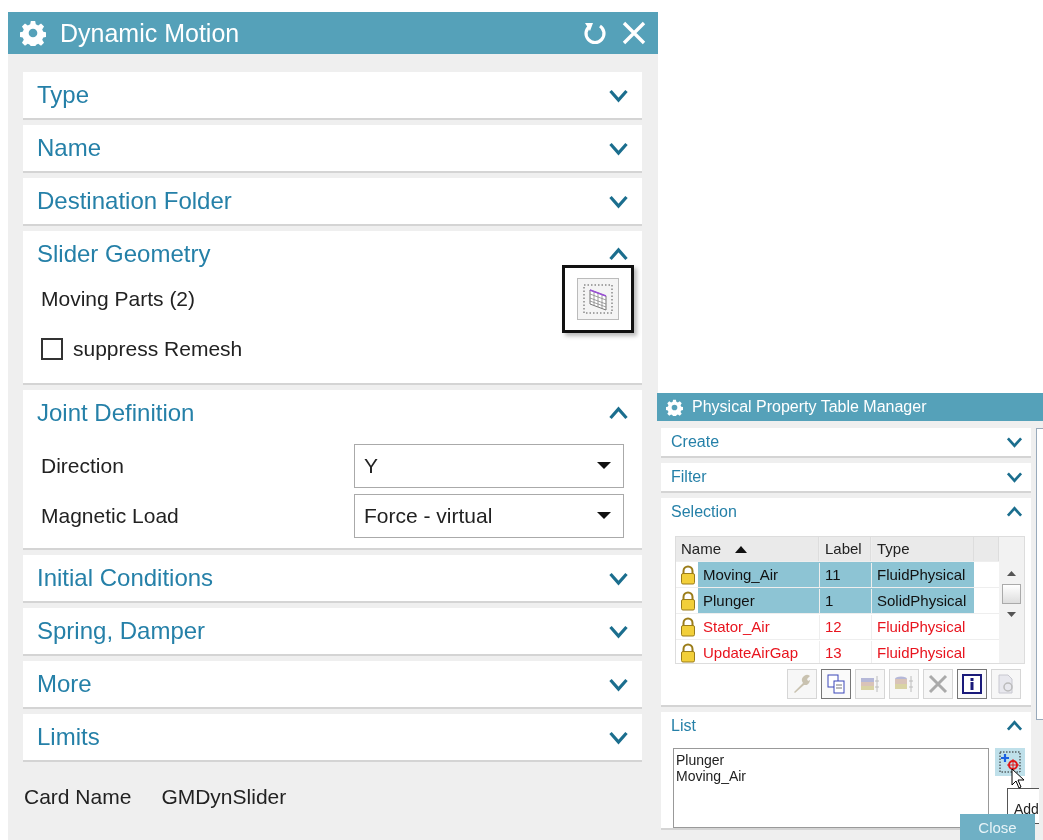 This screenshot has height=840, width=1043. Describe the element at coordinates (689, 477) in the screenshot. I see `section-header: Filter` at that location.